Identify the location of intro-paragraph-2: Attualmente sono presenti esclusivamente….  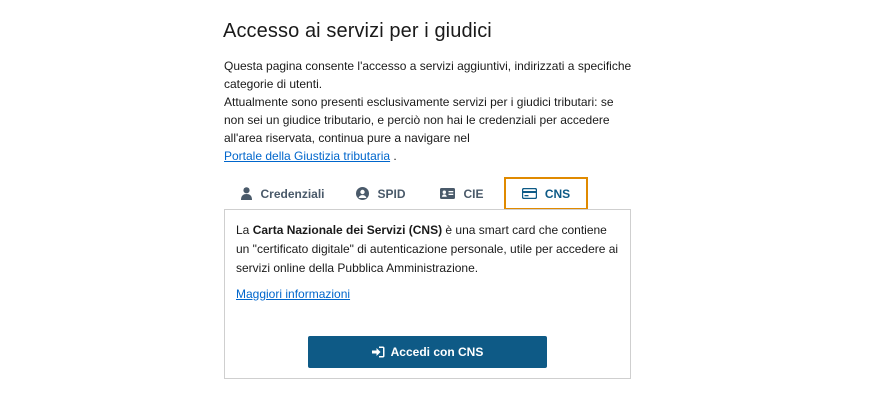
(429, 129).